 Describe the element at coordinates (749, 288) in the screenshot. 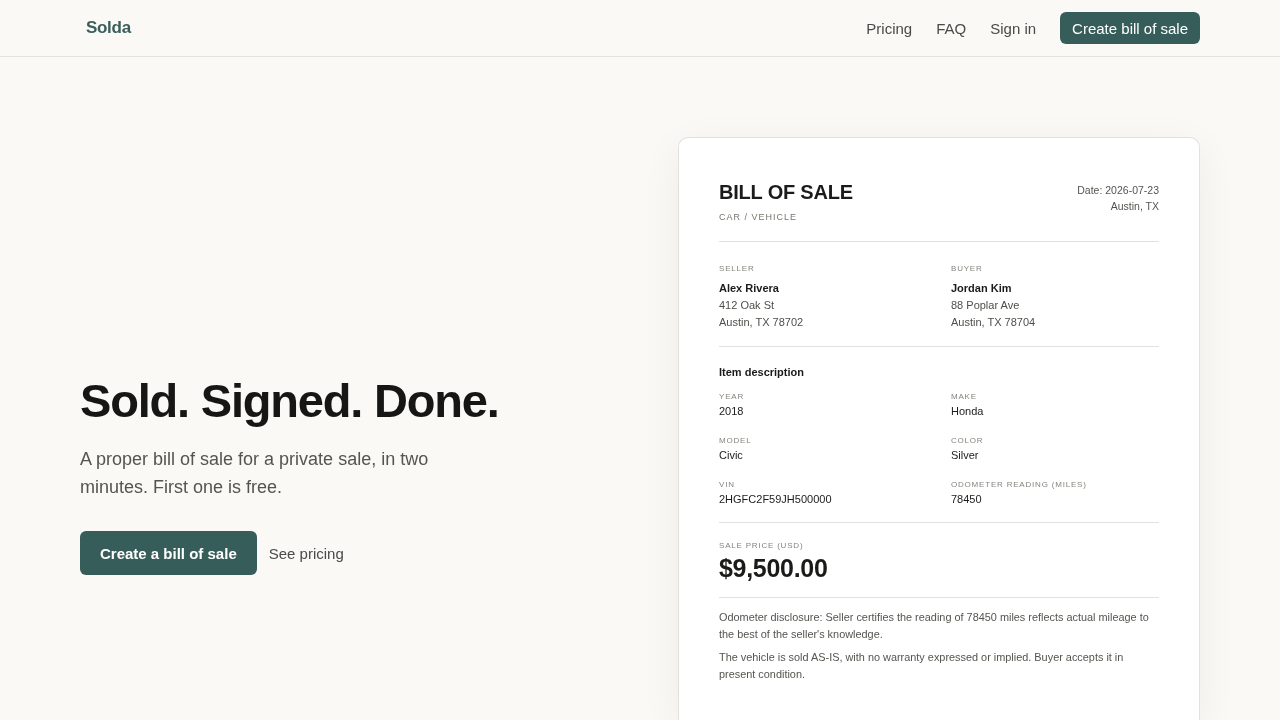

I see `party-name: Alex Rivera` at that location.